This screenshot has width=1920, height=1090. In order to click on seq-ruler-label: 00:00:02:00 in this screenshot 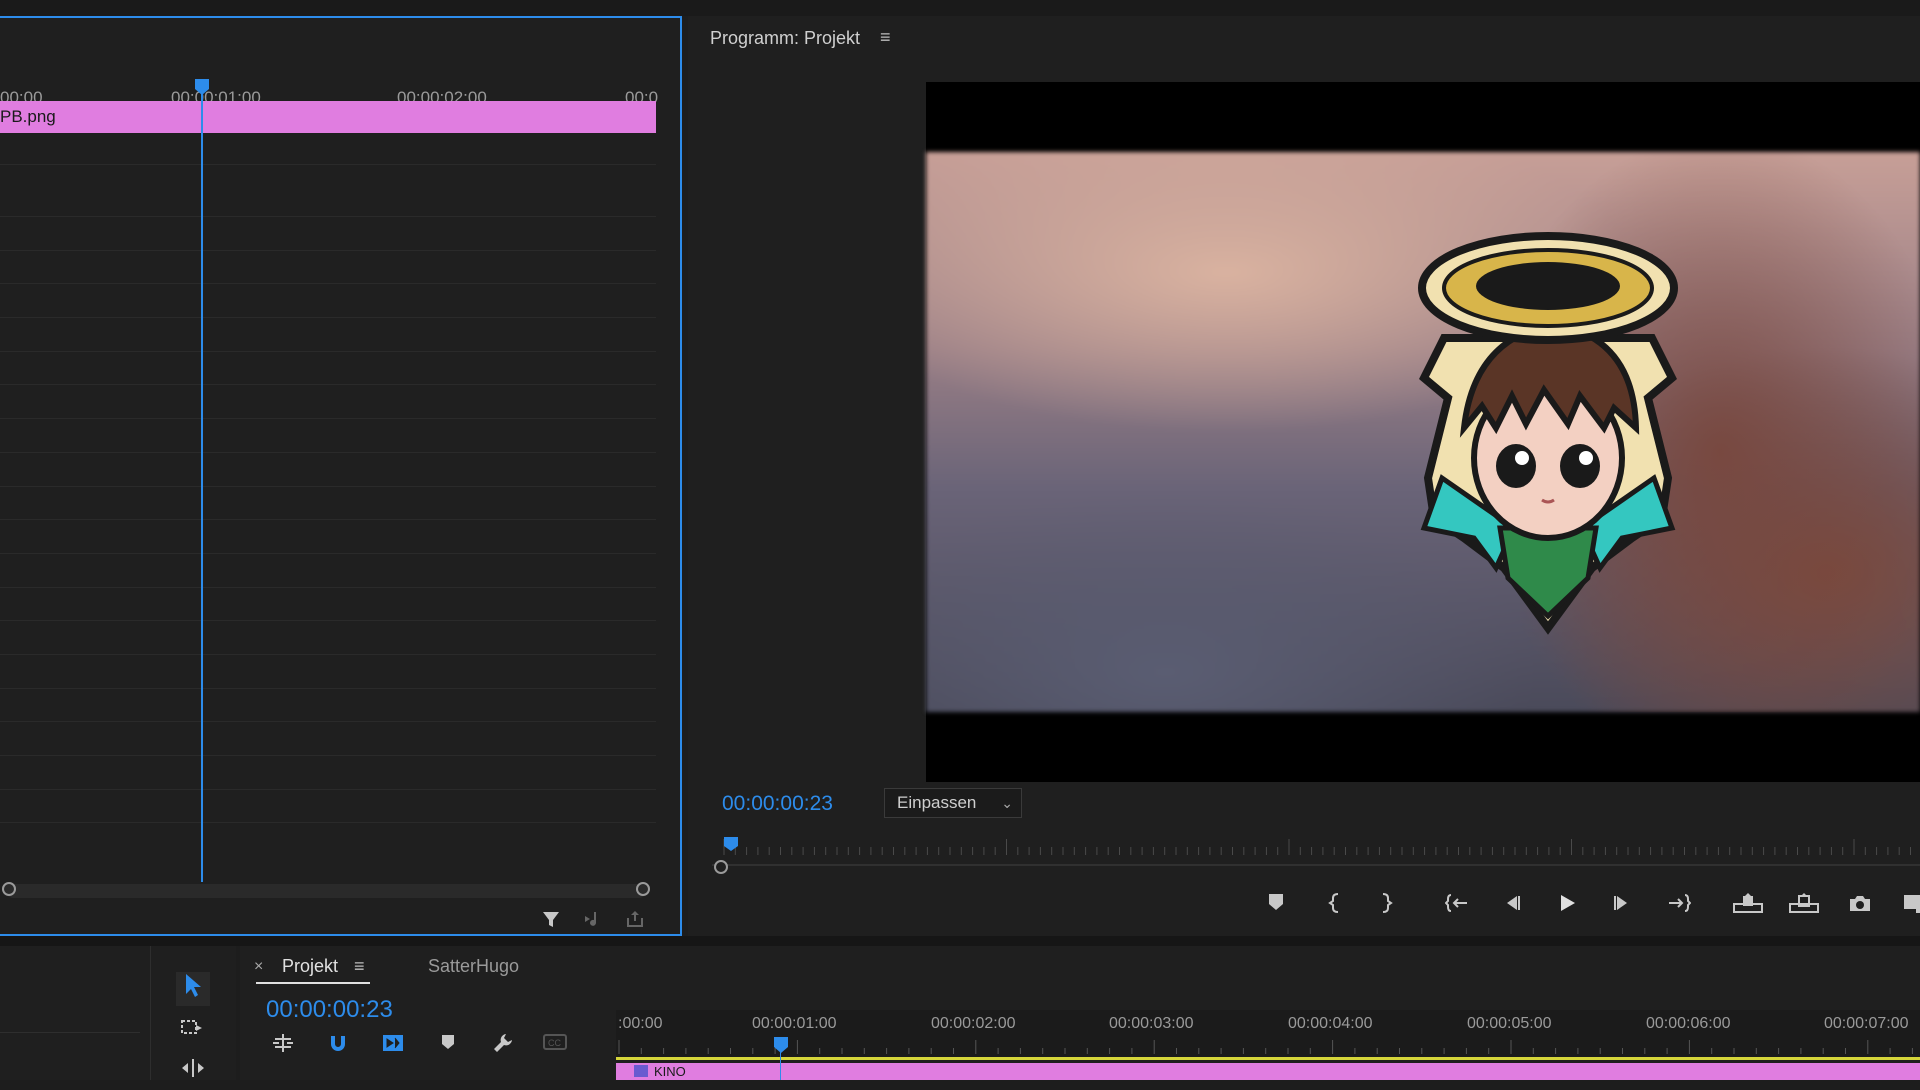, I will do `click(973, 1023)`.